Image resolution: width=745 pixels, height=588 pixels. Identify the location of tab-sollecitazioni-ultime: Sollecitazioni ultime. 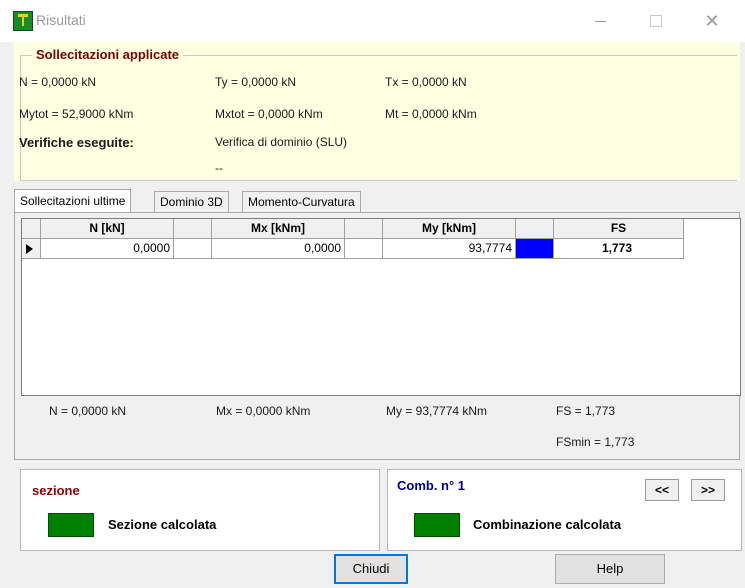
(73, 200).